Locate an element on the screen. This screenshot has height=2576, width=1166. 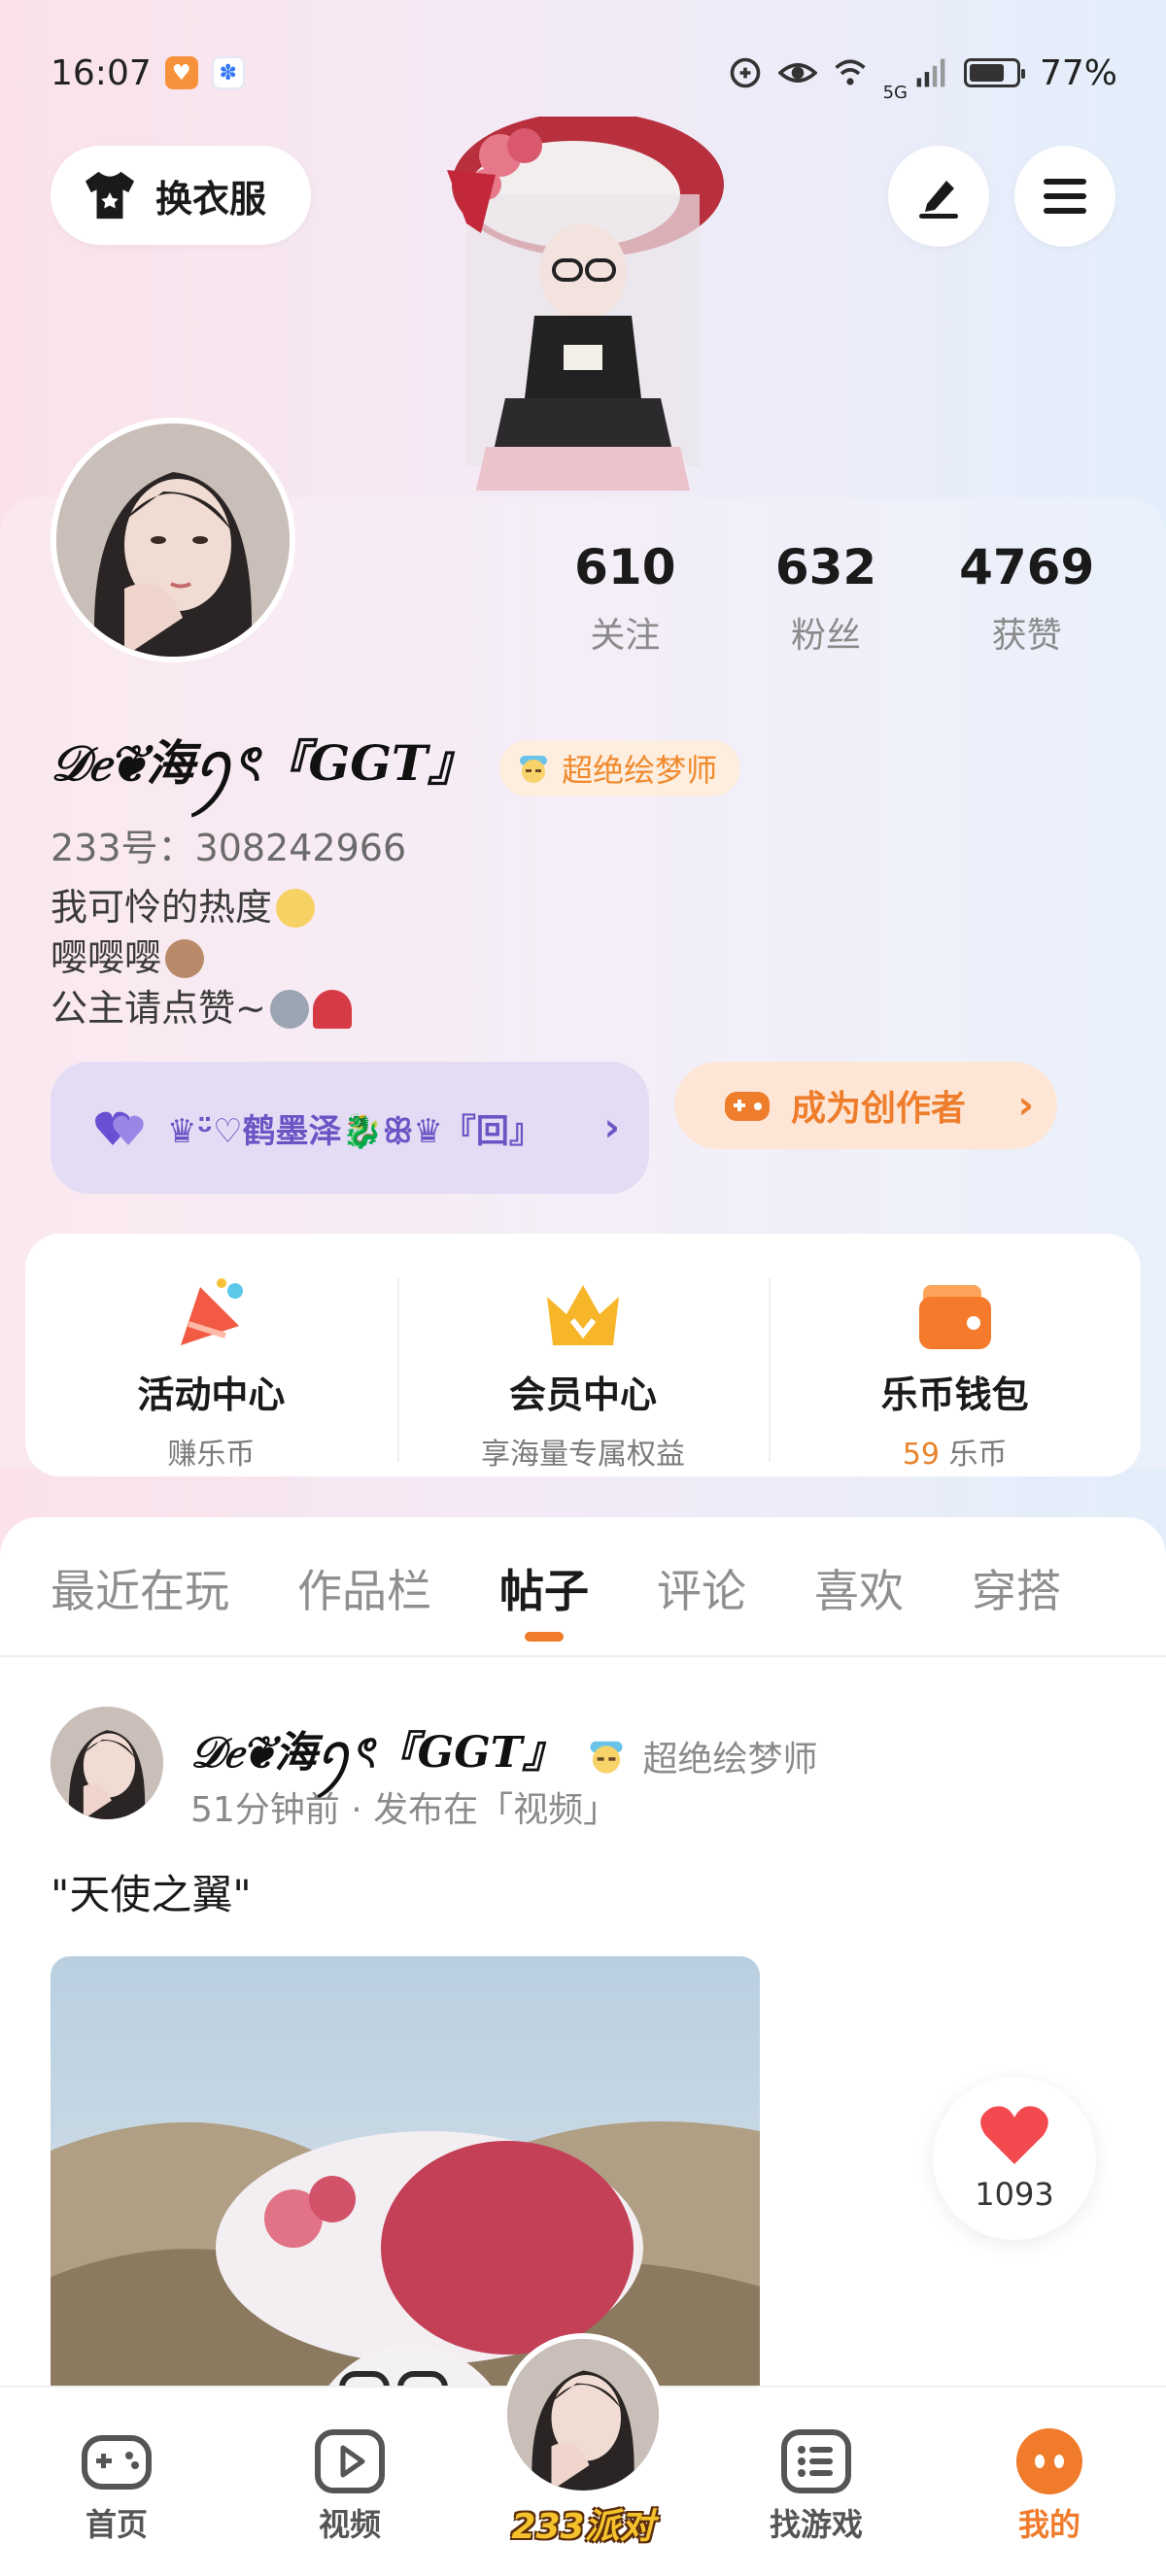
post-text: "天使之翼" is located at coordinates (151, 1894).